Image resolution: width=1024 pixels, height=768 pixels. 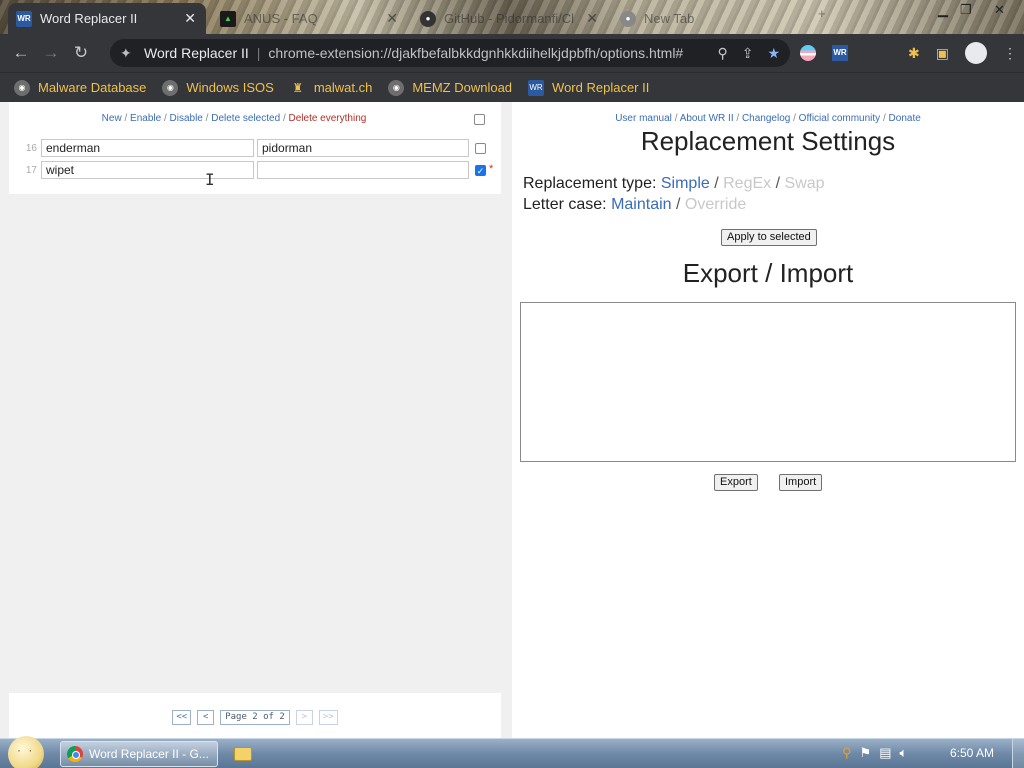 I want to click on bookmark-malware-database: ◉ Malware Database, so click(x=80, y=87).